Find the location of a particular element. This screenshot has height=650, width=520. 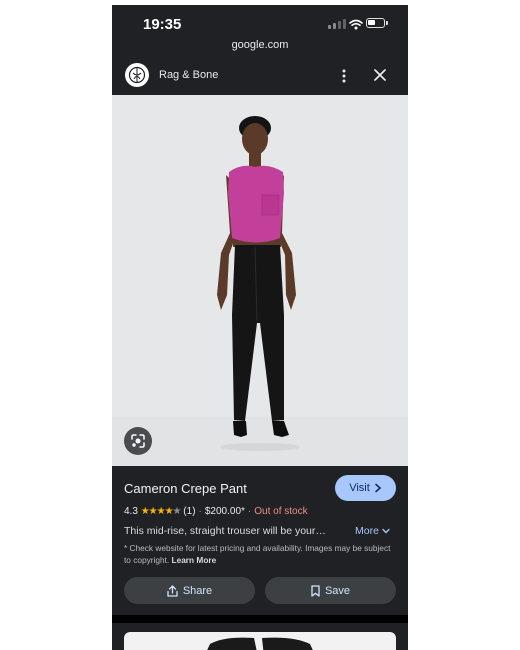

save-label: Save is located at coordinates (337, 590).